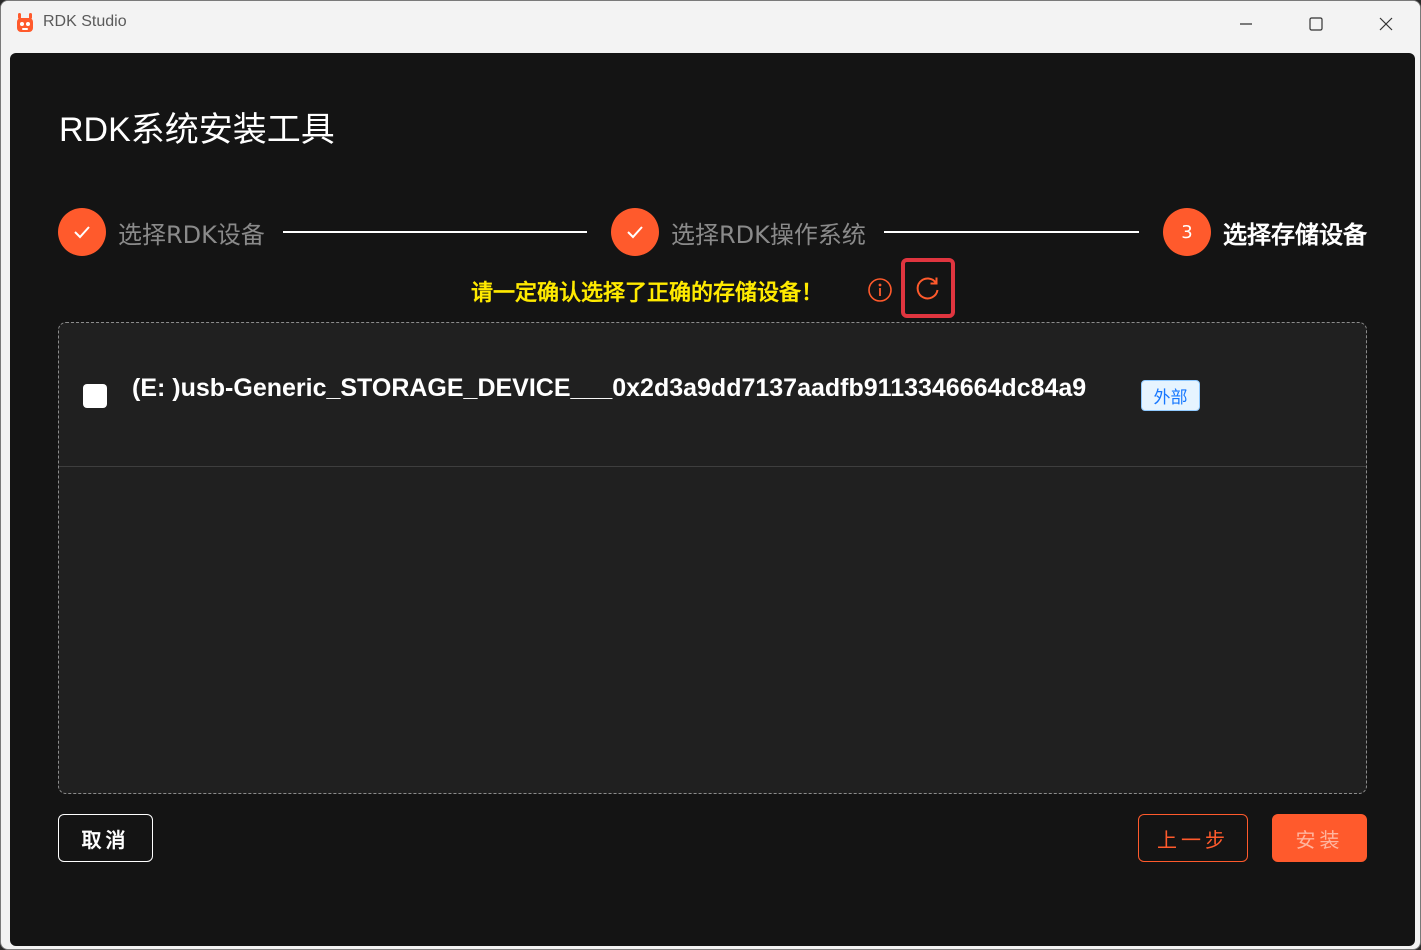 The height and width of the screenshot is (950, 1421). I want to click on close-button, so click(1385, 23).